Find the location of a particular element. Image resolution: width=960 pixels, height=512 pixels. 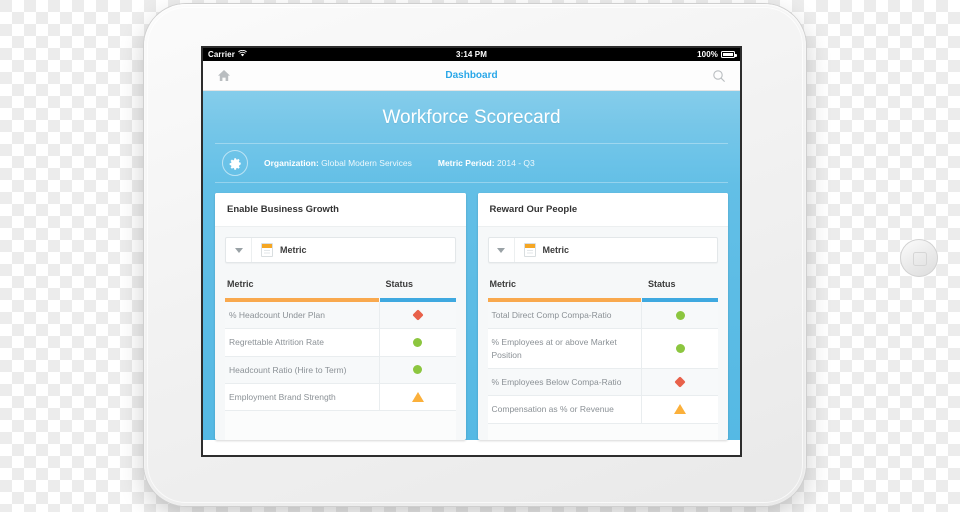

table-row: % Employees Below Compa-Ratio is located at coordinates (602, 382).